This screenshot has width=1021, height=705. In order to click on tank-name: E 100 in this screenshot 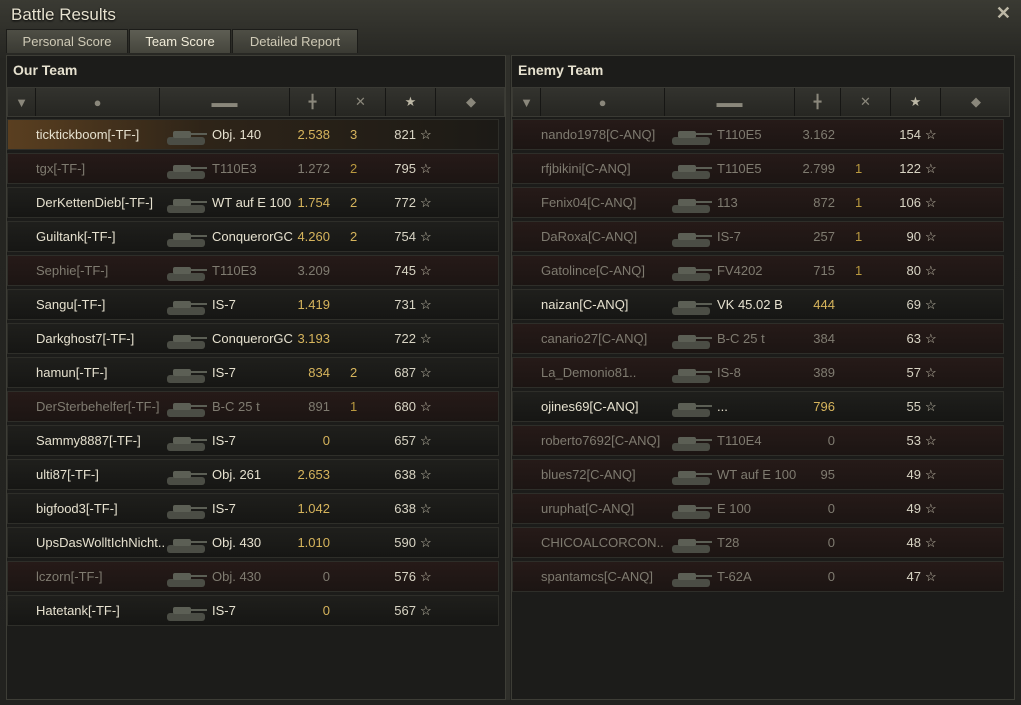, I will do `click(734, 508)`.